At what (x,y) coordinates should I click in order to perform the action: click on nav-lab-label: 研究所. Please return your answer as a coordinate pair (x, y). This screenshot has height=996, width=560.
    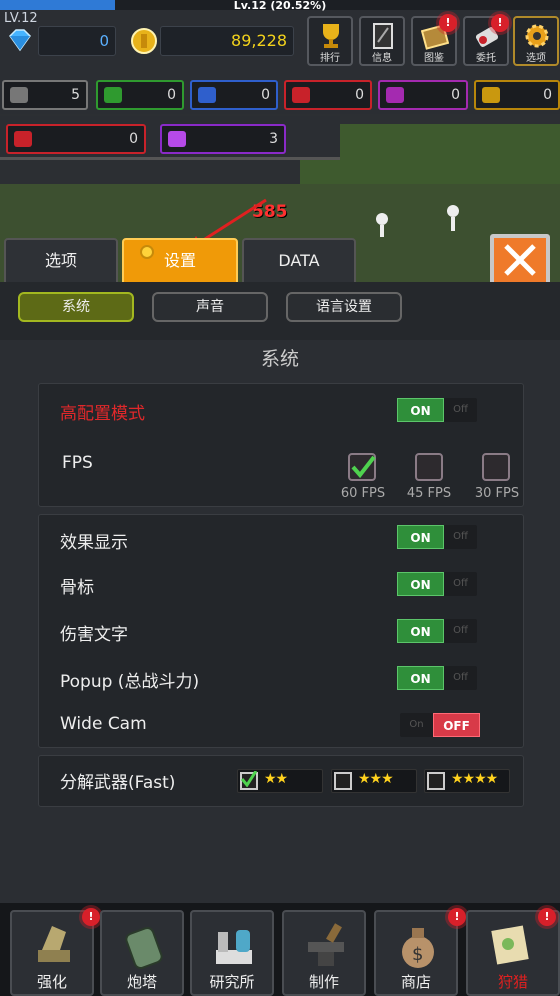
    Looking at the image, I should click on (232, 982).